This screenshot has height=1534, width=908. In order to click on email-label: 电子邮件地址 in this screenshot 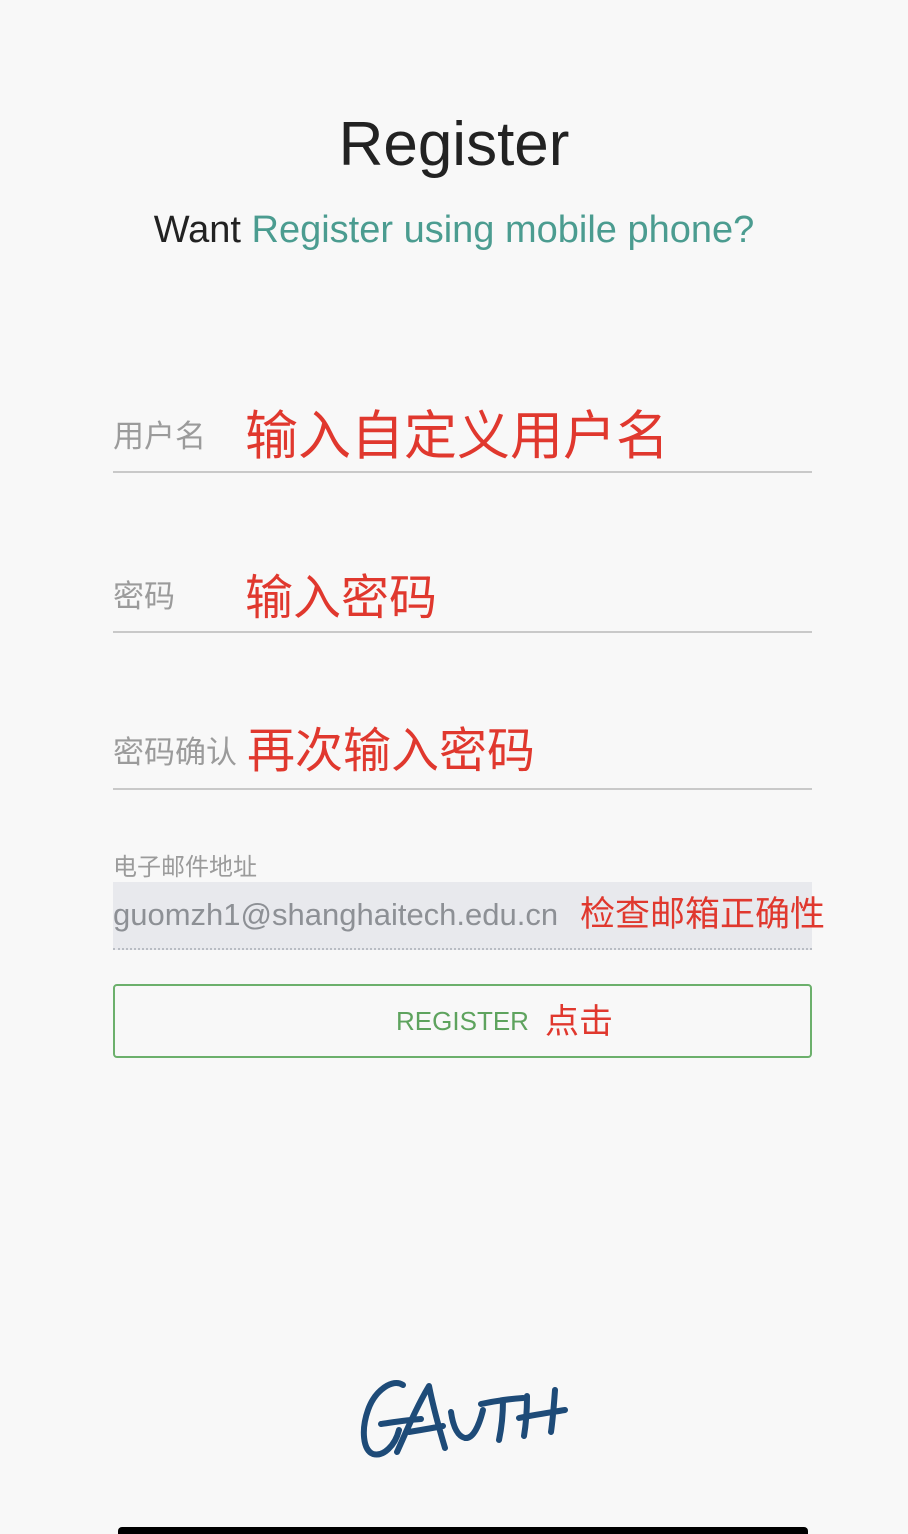, I will do `click(185, 867)`.